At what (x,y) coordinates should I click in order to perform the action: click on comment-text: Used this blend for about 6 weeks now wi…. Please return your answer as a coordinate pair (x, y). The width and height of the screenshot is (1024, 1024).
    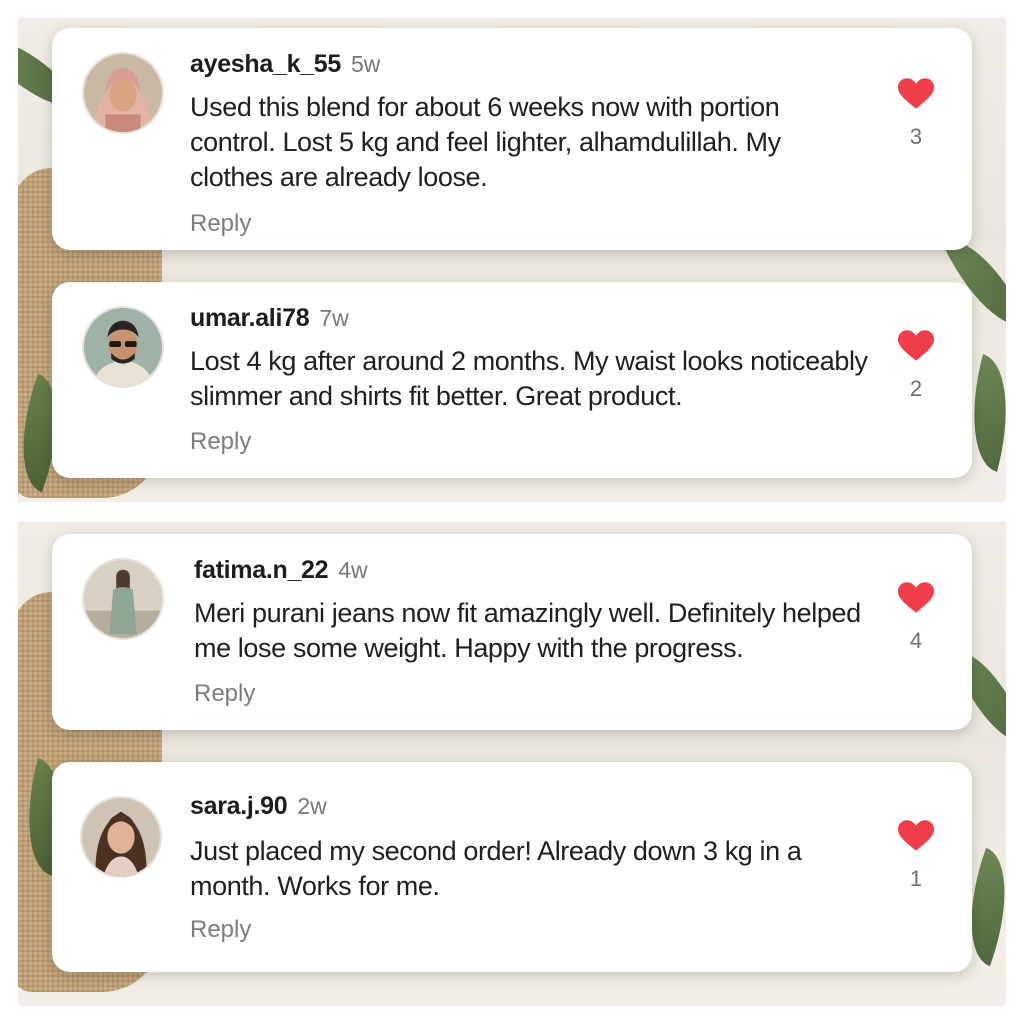
    Looking at the image, I should click on (485, 142).